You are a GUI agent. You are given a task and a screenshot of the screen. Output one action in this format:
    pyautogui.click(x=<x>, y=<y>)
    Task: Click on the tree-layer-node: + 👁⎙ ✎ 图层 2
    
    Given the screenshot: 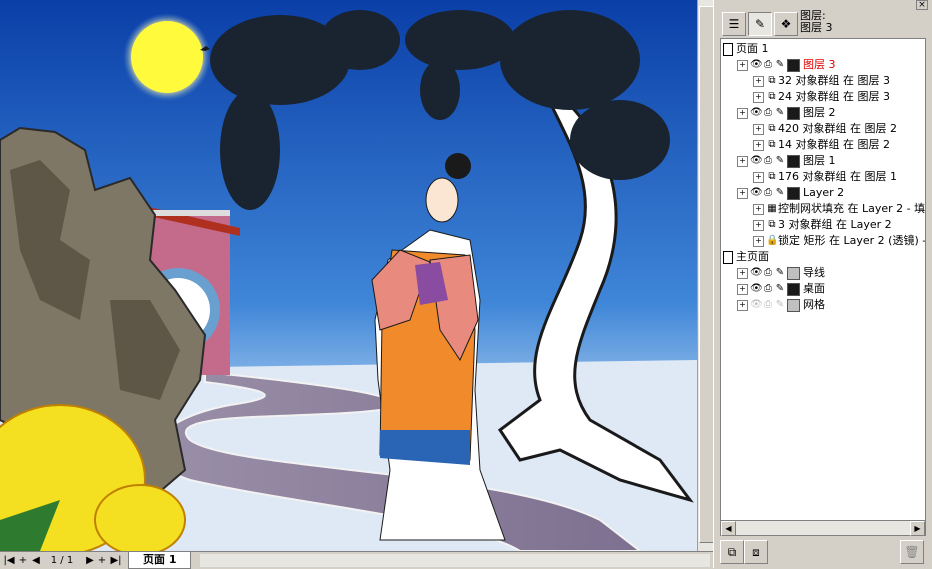 What is the action you would take?
    pyautogui.click(x=786, y=113)
    